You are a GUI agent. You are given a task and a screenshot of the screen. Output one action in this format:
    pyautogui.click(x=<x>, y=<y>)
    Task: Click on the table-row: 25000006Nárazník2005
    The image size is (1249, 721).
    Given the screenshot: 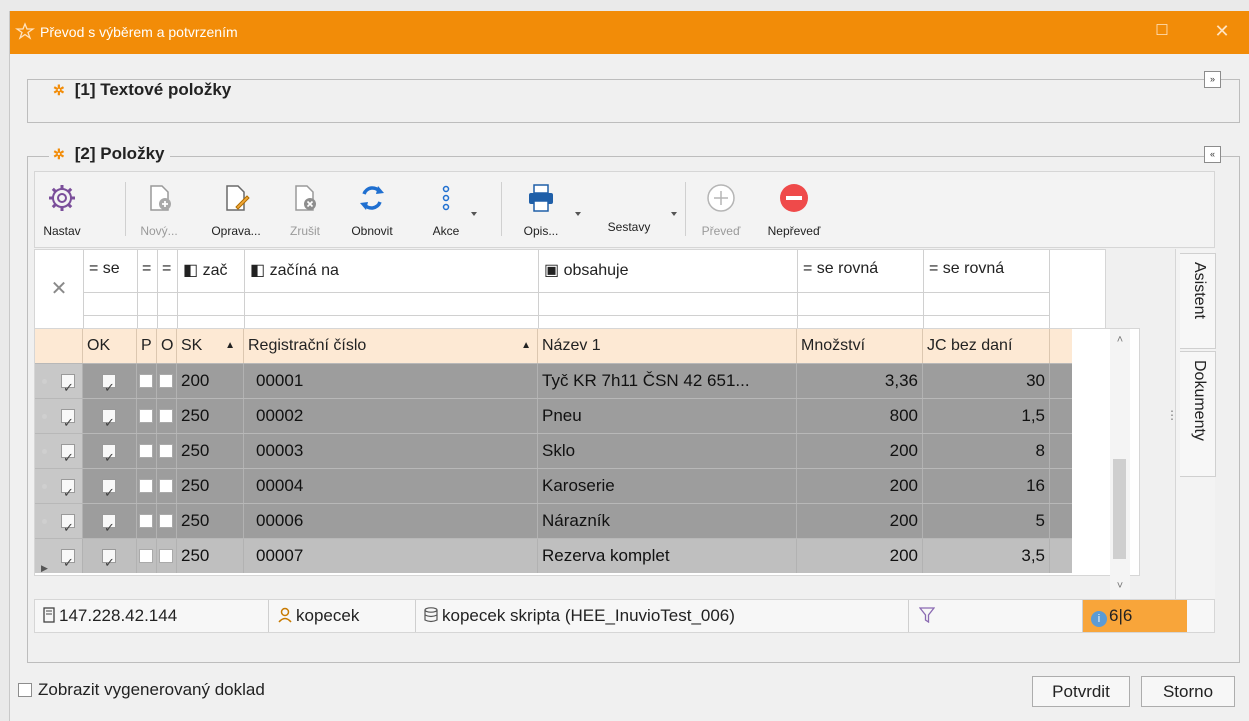 What is the action you would take?
    pyautogui.click(x=553, y=520)
    